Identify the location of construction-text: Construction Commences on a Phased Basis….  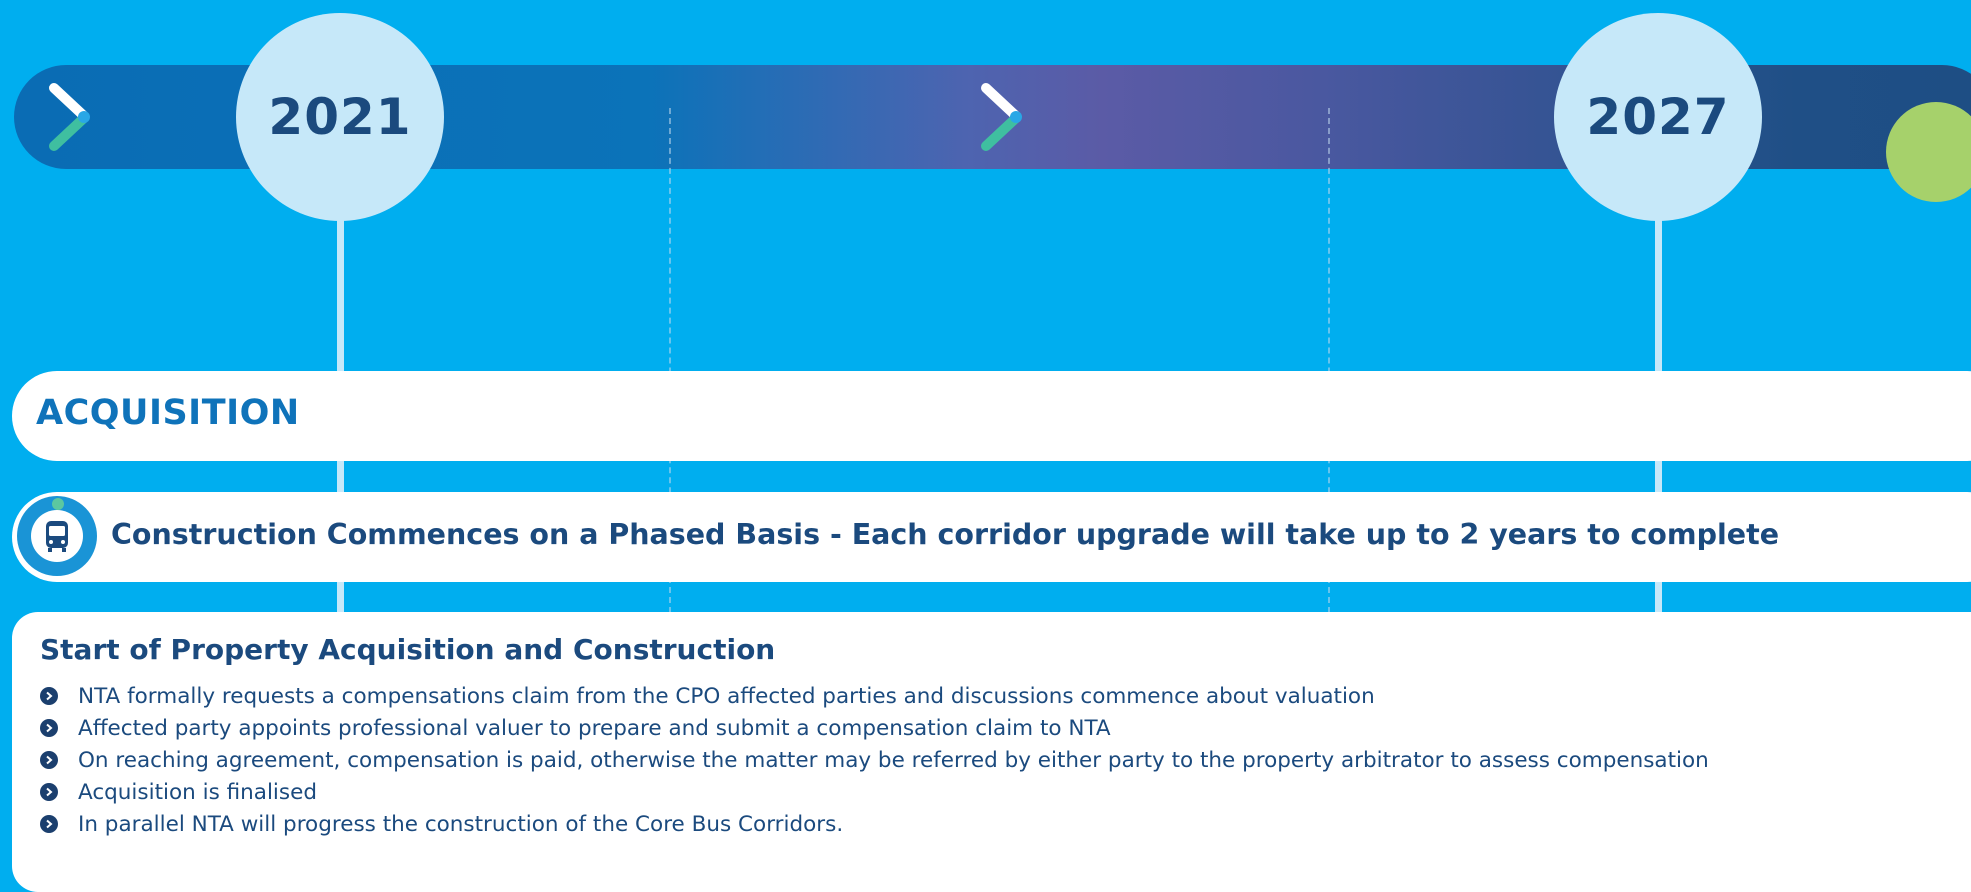
(945, 534).